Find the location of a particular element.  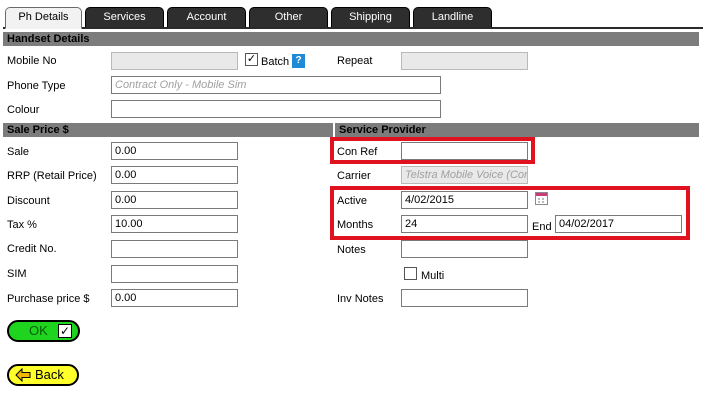

inv-notes-label: Inv Notes is located at coordinates (360, 299).